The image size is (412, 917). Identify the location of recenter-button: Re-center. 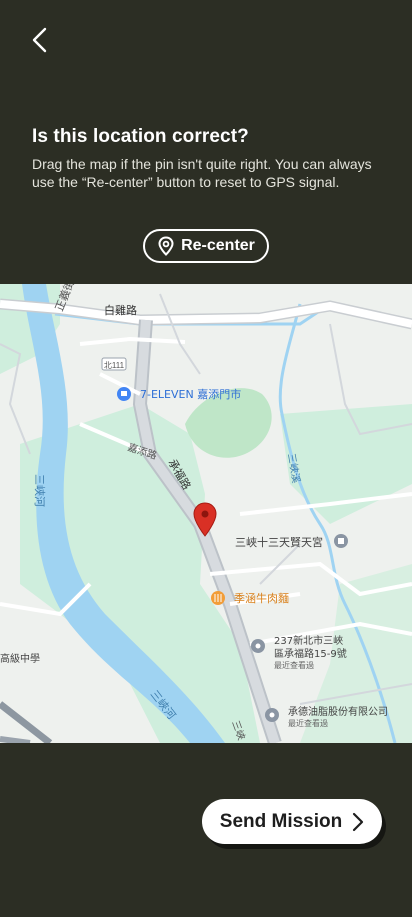
(206, 246).